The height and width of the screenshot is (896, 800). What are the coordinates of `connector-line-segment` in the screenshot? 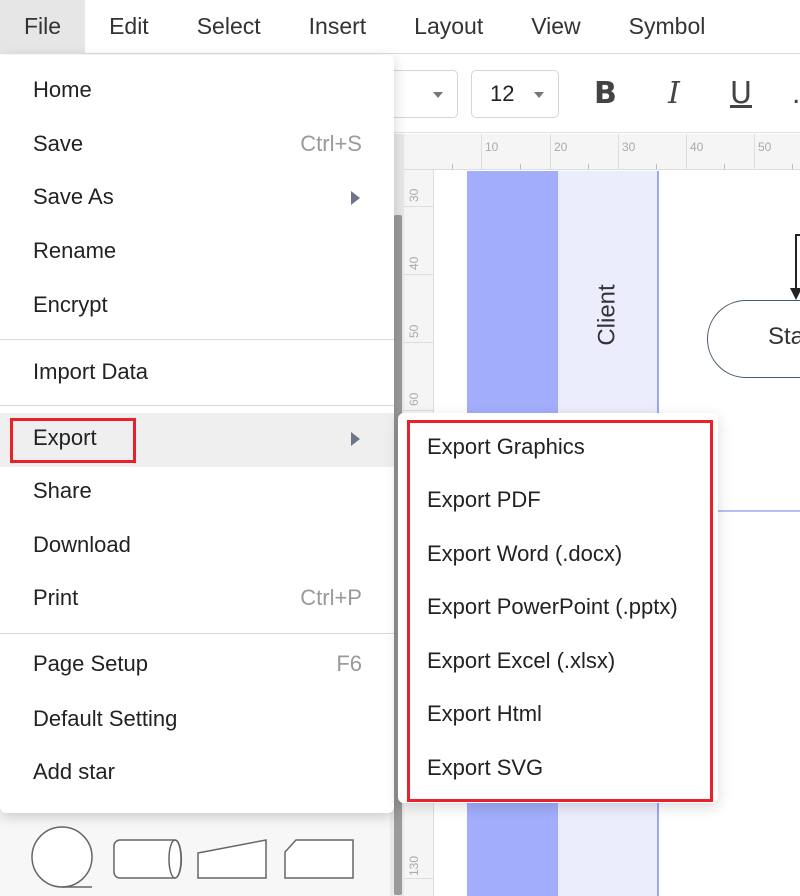 It's located at (797, 235).